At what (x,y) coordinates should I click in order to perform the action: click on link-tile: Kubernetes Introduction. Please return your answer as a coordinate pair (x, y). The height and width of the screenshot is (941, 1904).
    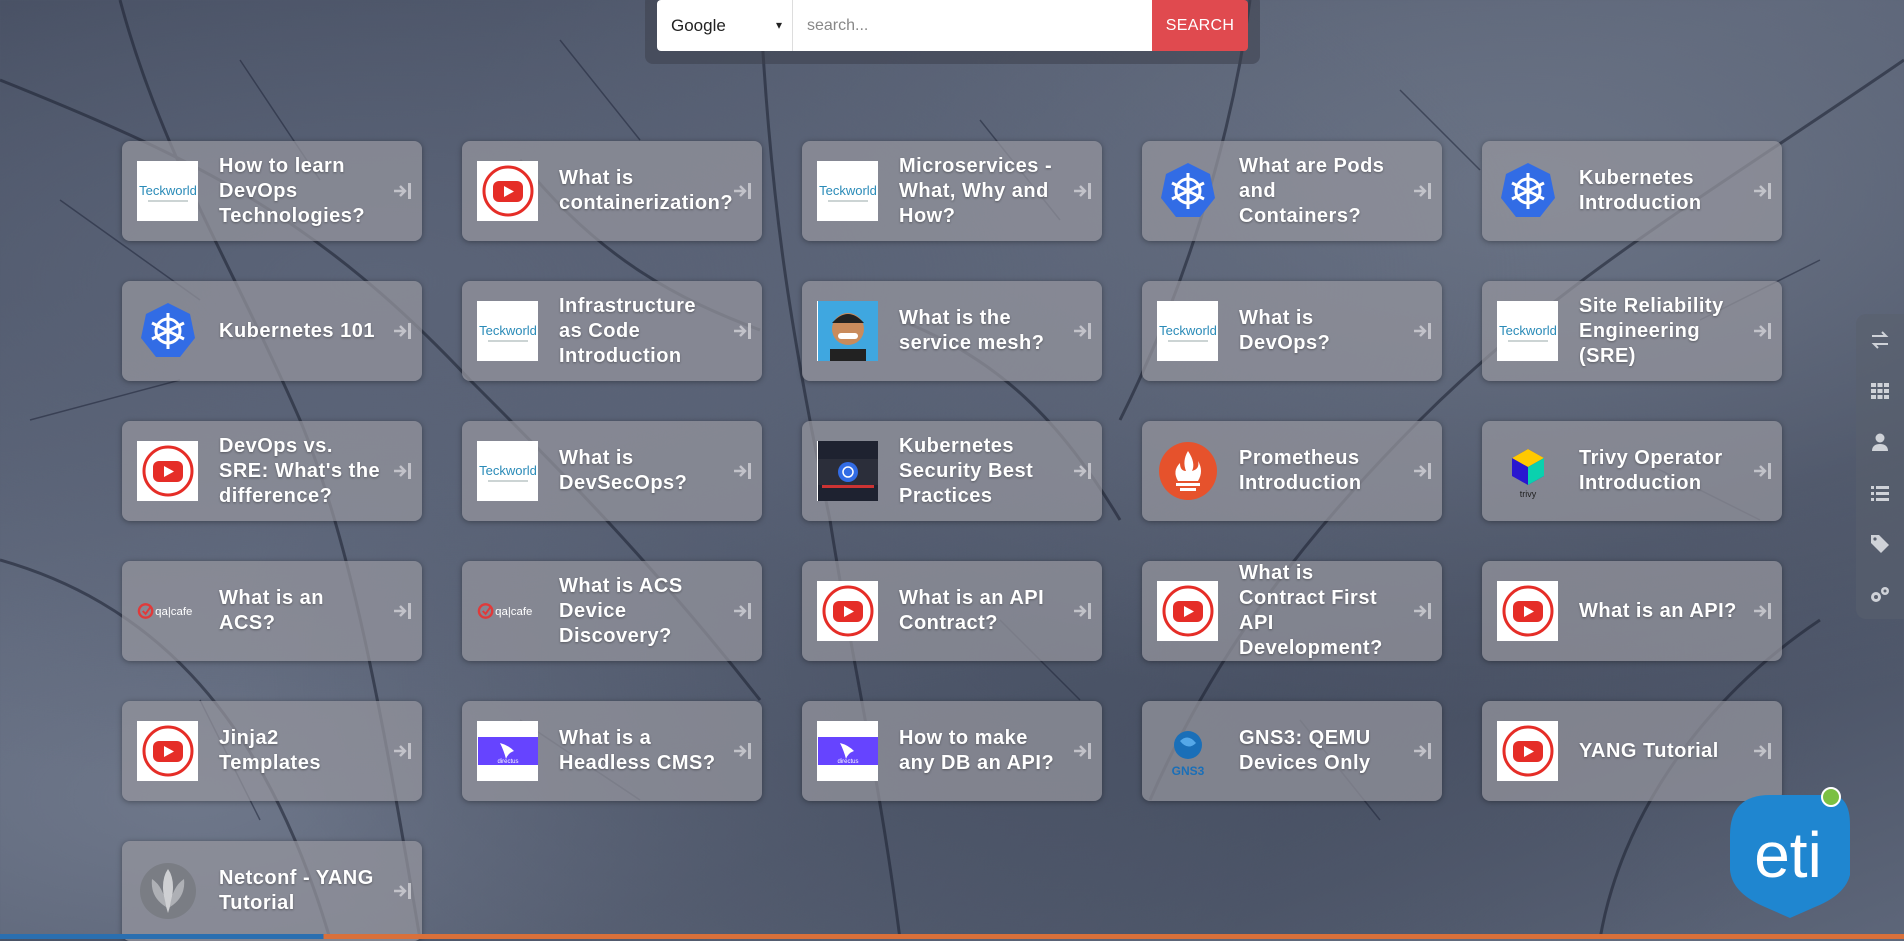
    Looking at the image, I should click on (1632, 191).